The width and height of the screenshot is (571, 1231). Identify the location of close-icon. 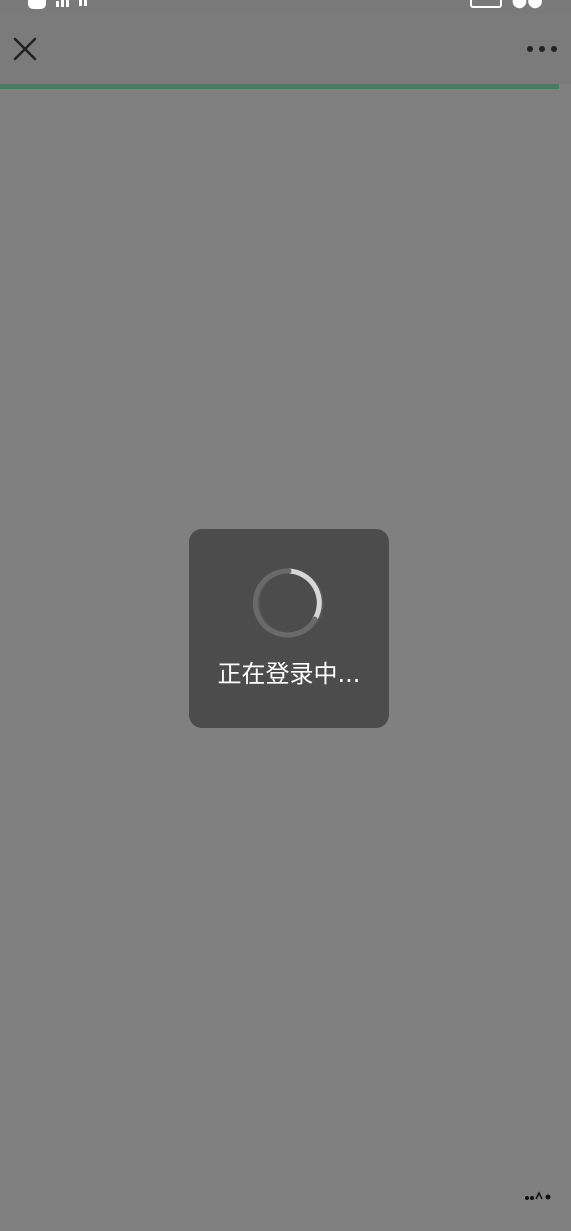
(25, 49).